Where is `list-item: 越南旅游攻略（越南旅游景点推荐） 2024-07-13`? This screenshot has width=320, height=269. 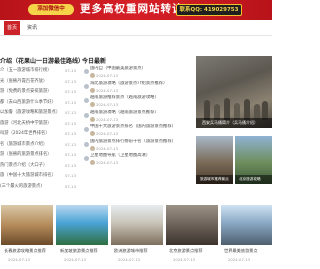 list-item: 越南旅游攻略（越南旅游景点推荐） 2024-07-13 is located at coordinates (137, 117).